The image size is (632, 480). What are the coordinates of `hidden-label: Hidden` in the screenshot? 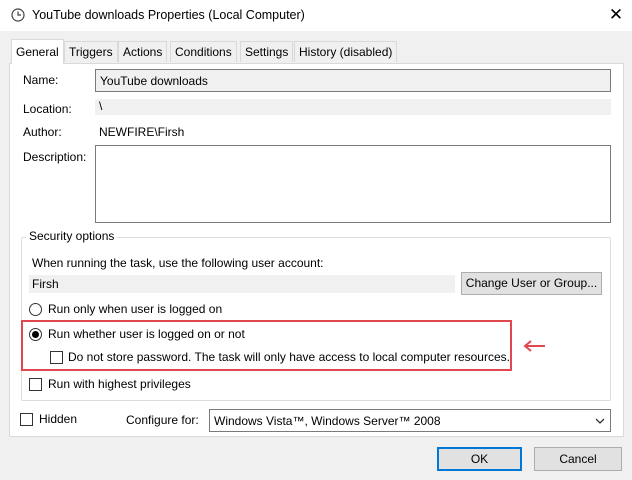 It's located at (58, 419).